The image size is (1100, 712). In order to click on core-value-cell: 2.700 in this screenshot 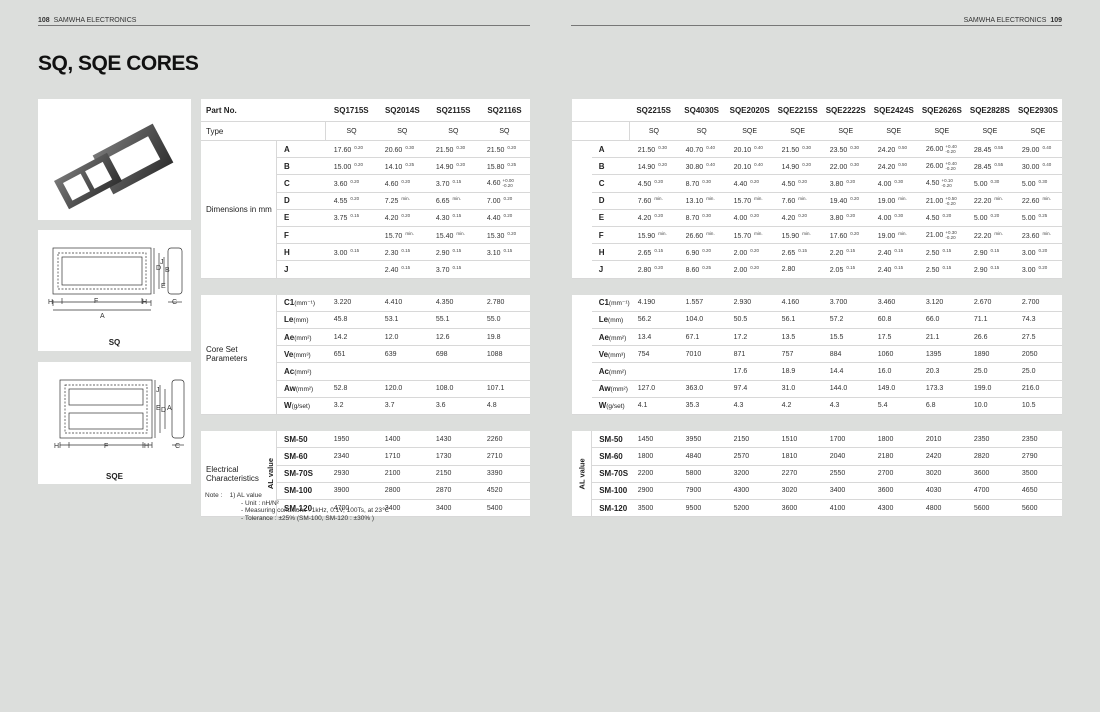, I will do `click(1037, 303)`.